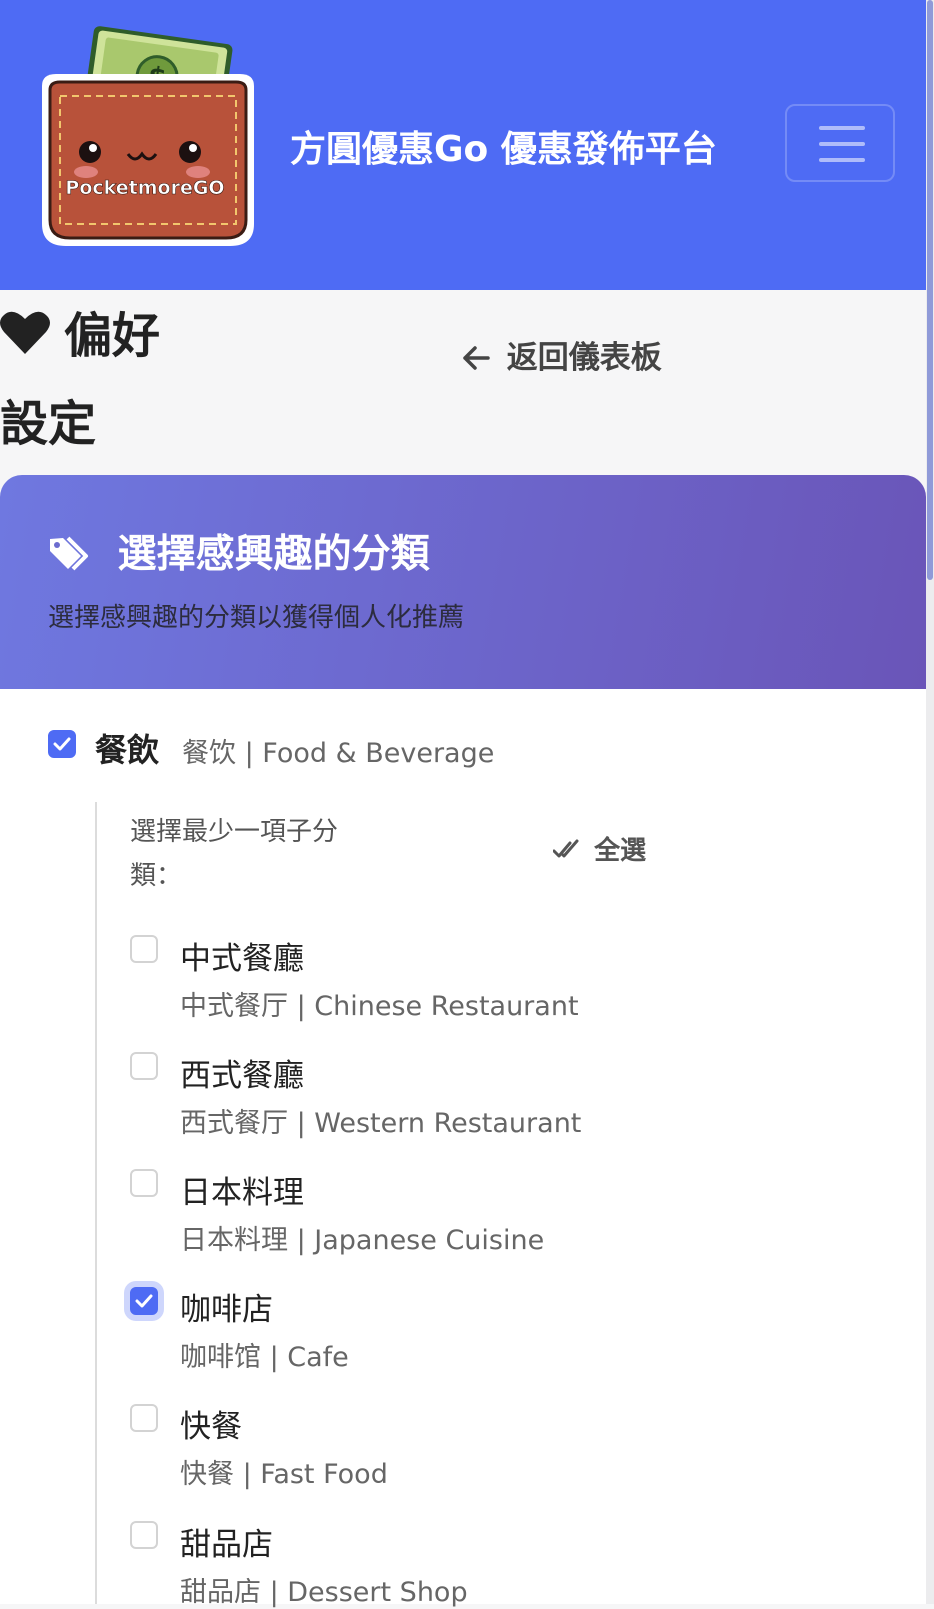 The image size is (934, 1609). Describe the element at coordinates (620, 851) in the screenshot. I see `select-all-label: 全選` at that location.